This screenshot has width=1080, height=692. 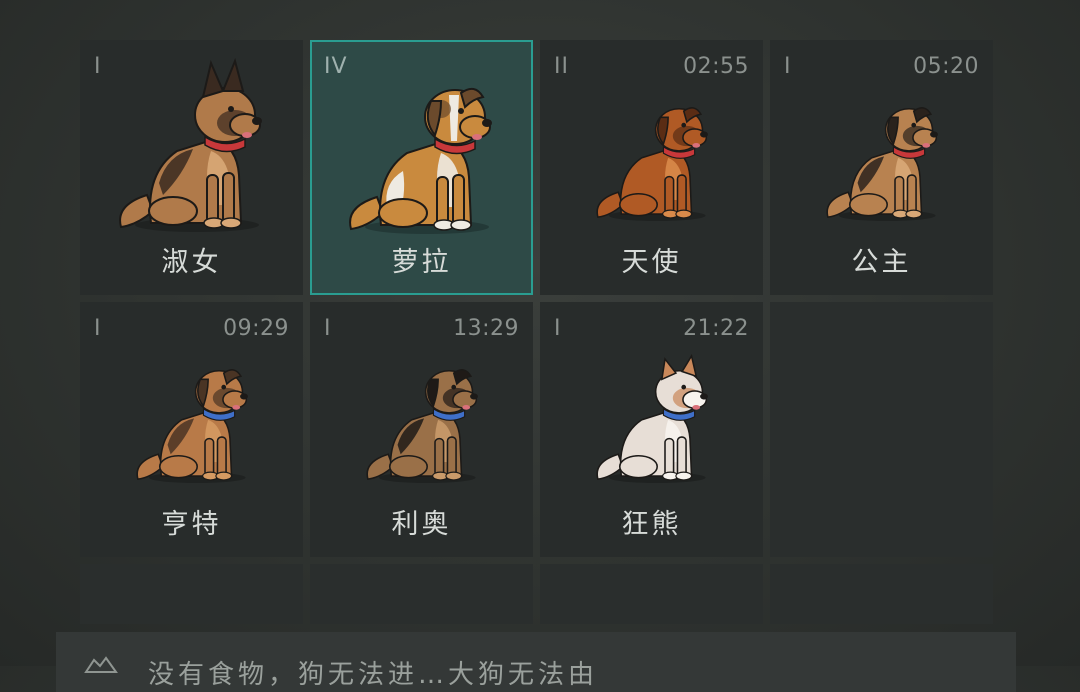 I want to click on hint-text: 没有食物，狗无法进…大狗无法由, so click(x=373, y=675).